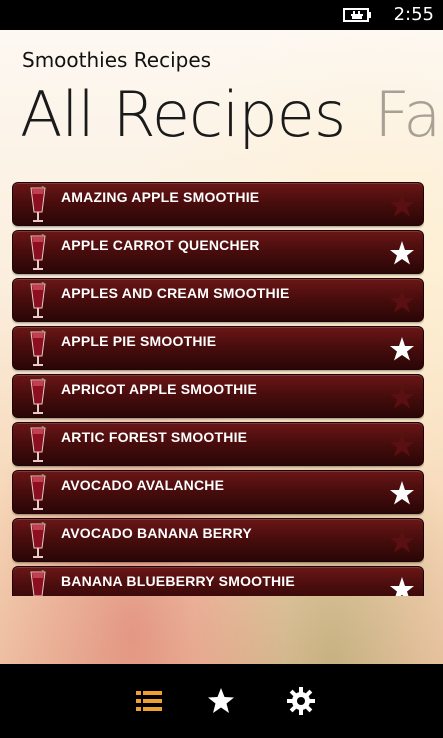  Describe the element at coordinates (301, 701) in the screenshot. I see `gear-icon` at that location.